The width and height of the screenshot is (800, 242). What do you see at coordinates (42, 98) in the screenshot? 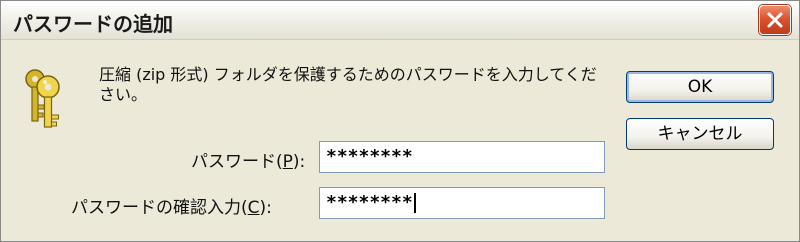
I see `key-icon` at bounding box center [42, 98].